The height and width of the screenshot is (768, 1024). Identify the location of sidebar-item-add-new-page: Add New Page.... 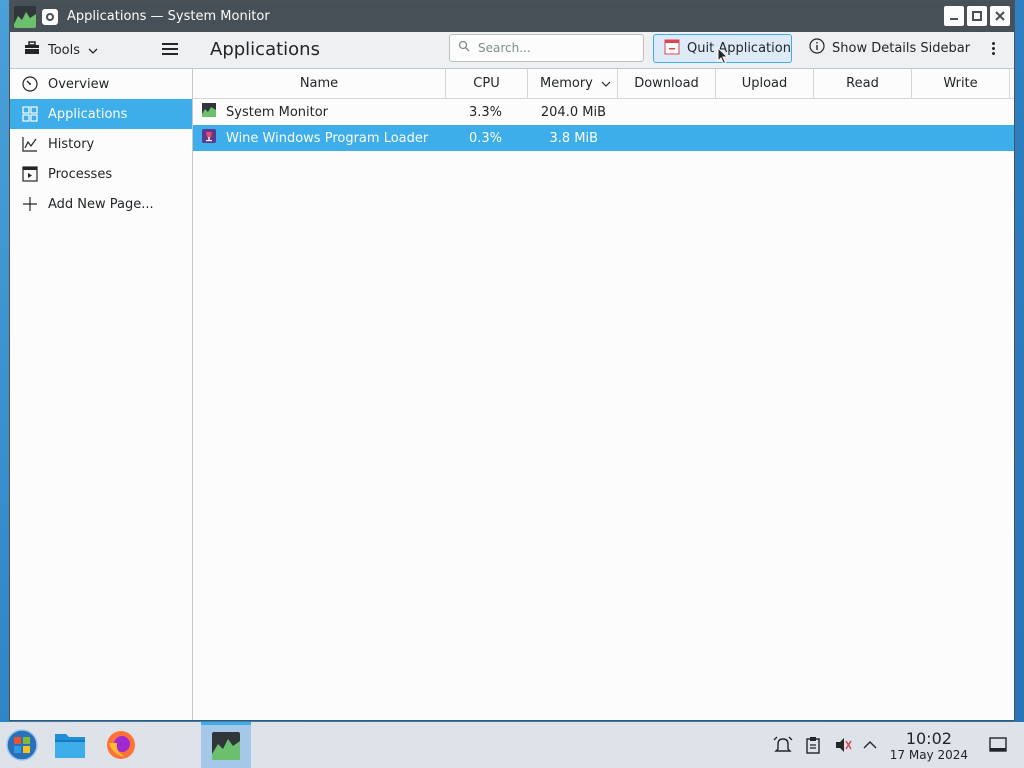
(101, 204).